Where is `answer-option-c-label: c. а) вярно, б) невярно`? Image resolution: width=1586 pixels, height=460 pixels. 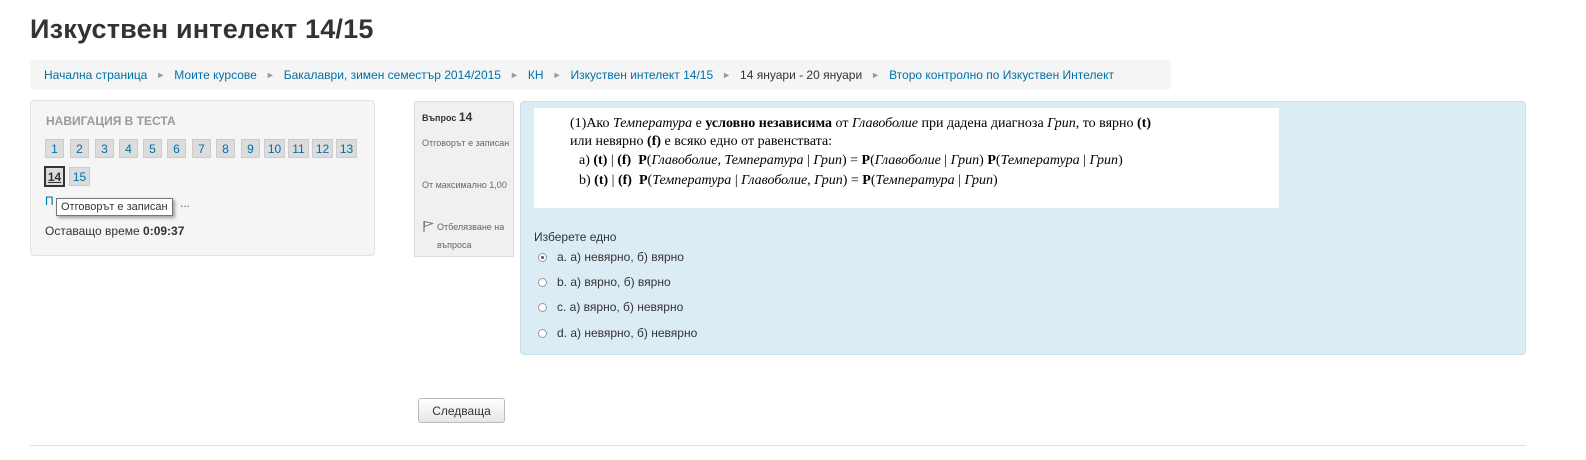
answer-option-c-label: c. а) вярно, б) невярно is located at coordinates (620, 307).